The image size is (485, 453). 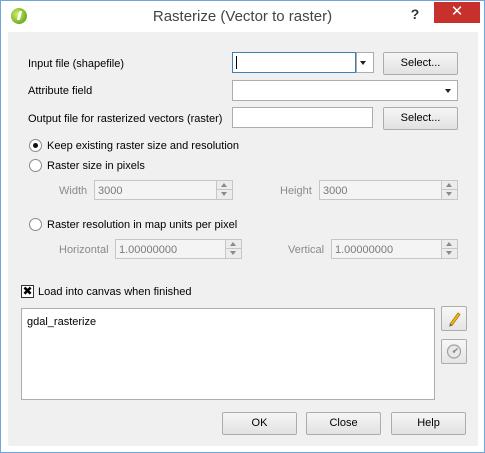 I want to click on input-file-dropdown, so click(x=365, y=62).